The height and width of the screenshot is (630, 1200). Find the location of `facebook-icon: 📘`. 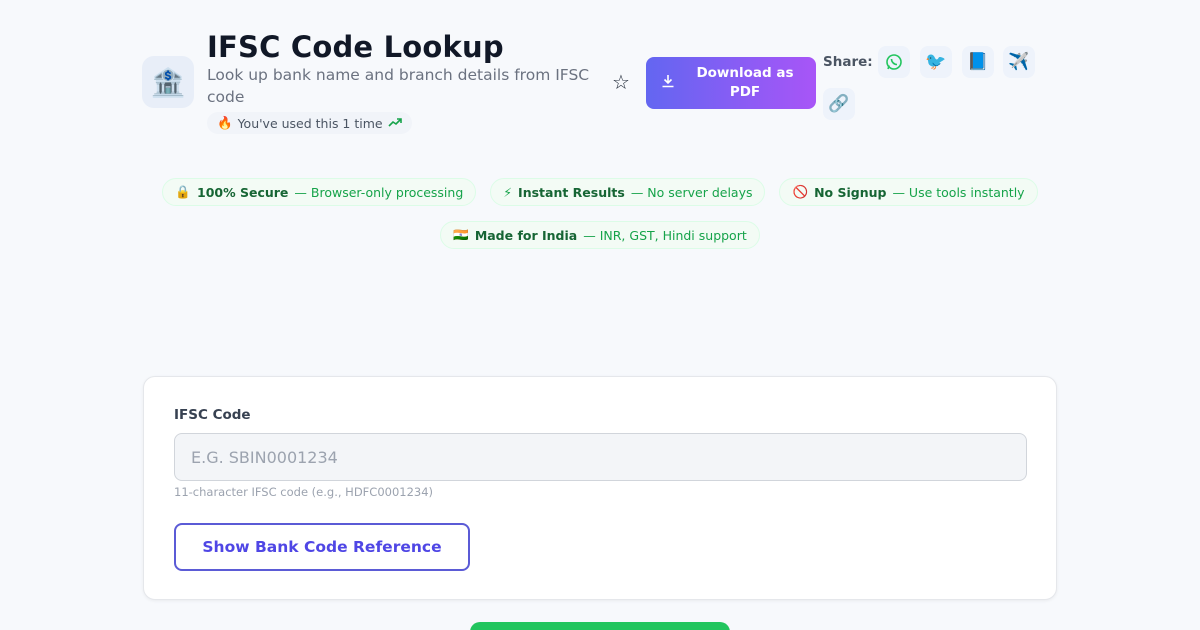

facebook-icon: 📘 is located at coordinates (978, 62).